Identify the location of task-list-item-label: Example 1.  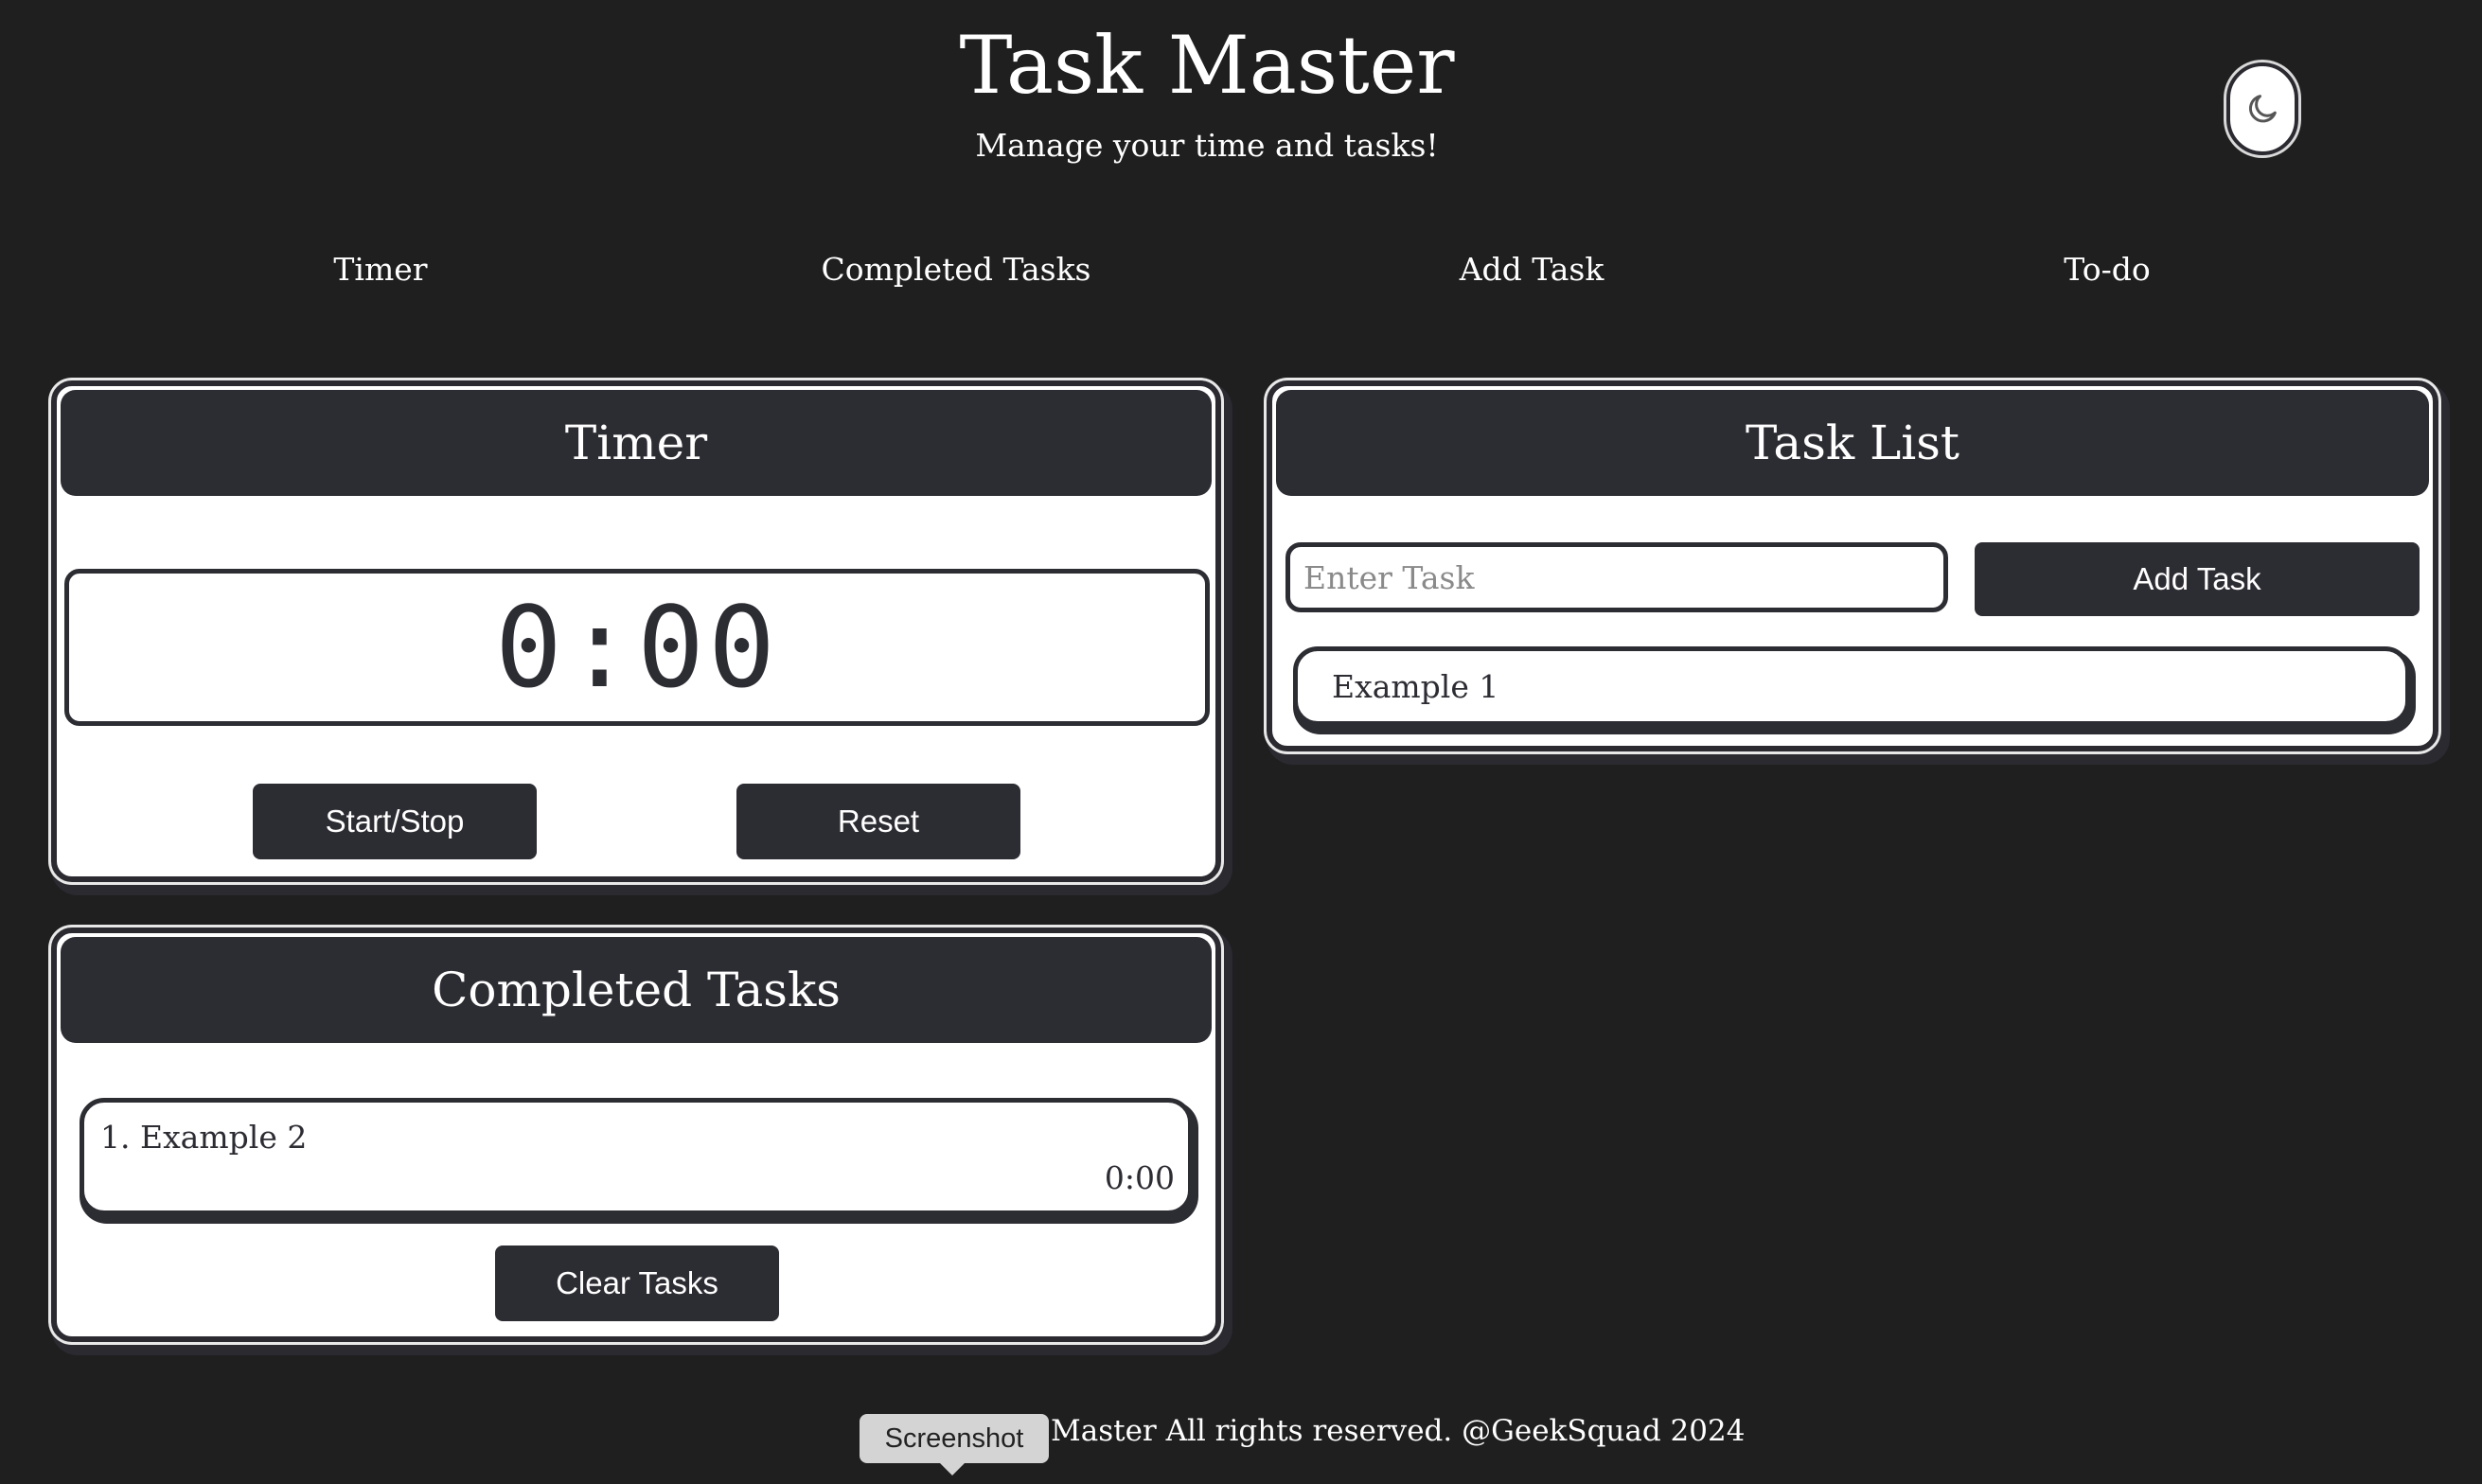
(1415, 686).